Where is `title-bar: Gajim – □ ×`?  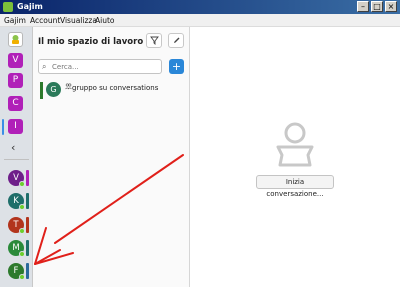
title-bar: Gajim – □ × is located at coordinates (200, 7).